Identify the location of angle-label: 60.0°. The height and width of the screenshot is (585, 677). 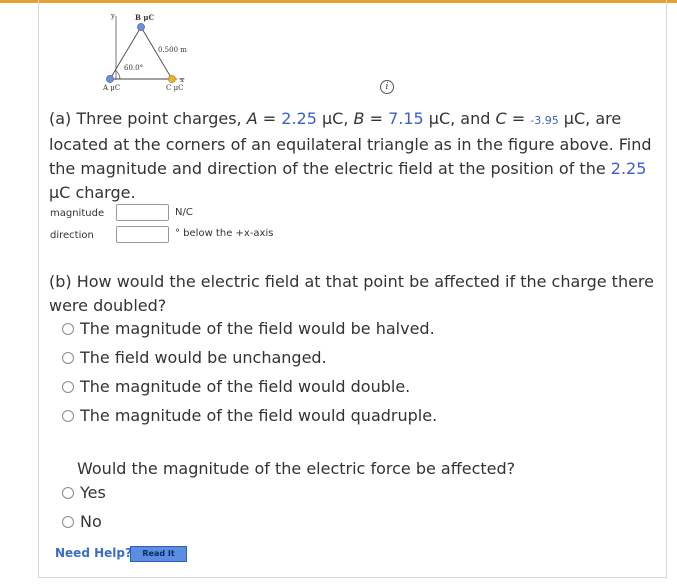
(133, 68).